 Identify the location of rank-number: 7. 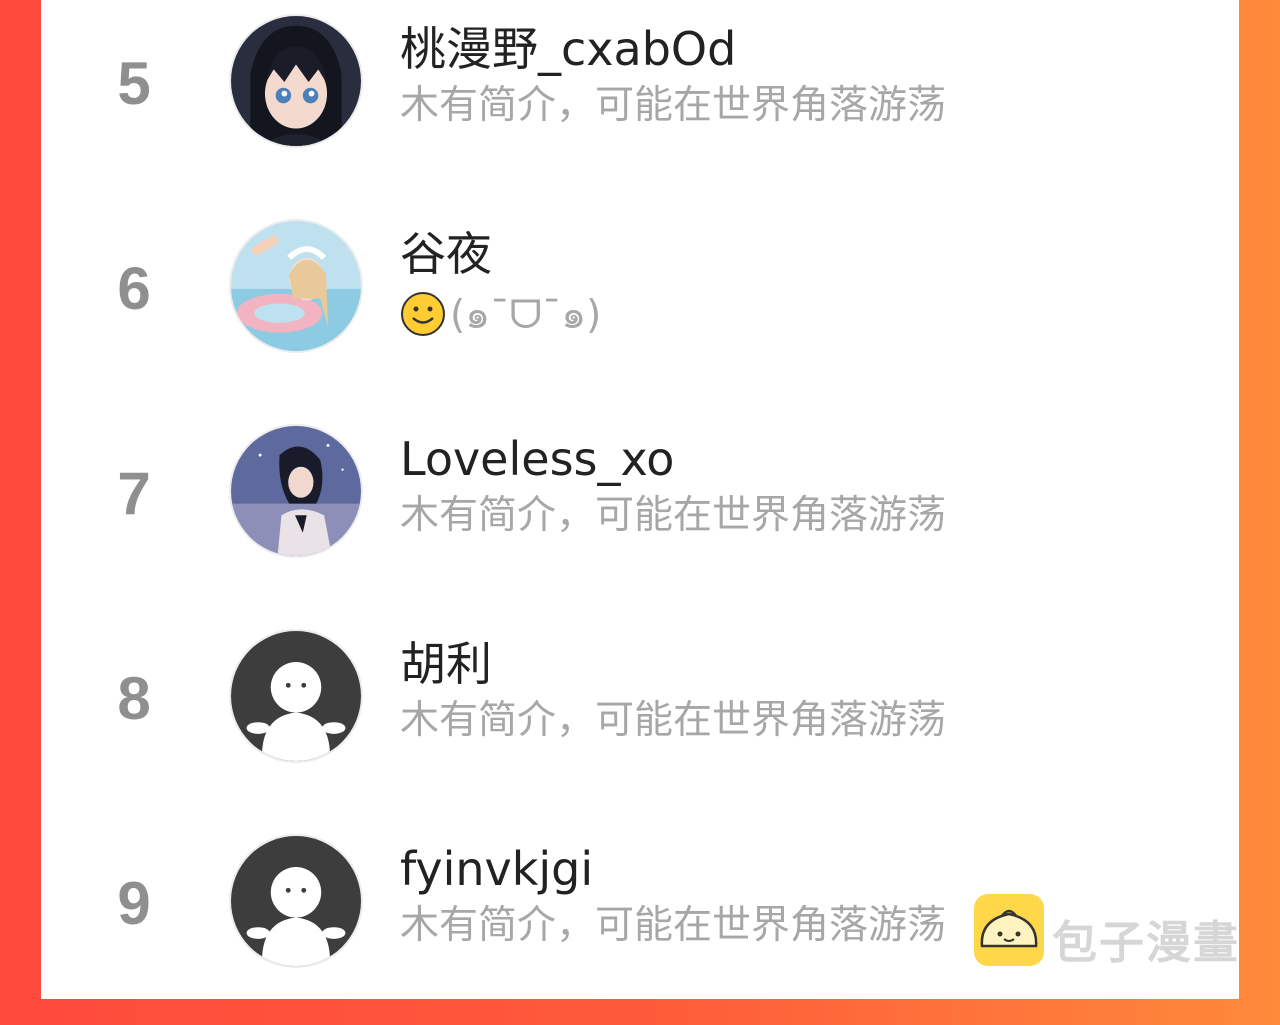
(134, 493).